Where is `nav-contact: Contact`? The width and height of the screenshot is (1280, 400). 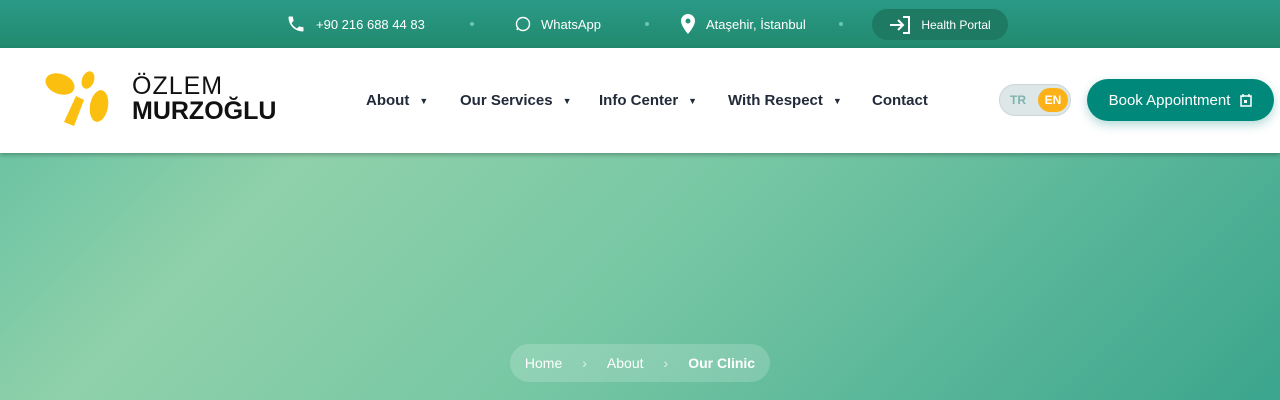
nav-contact: Contact is located at coordinates (900, 100).